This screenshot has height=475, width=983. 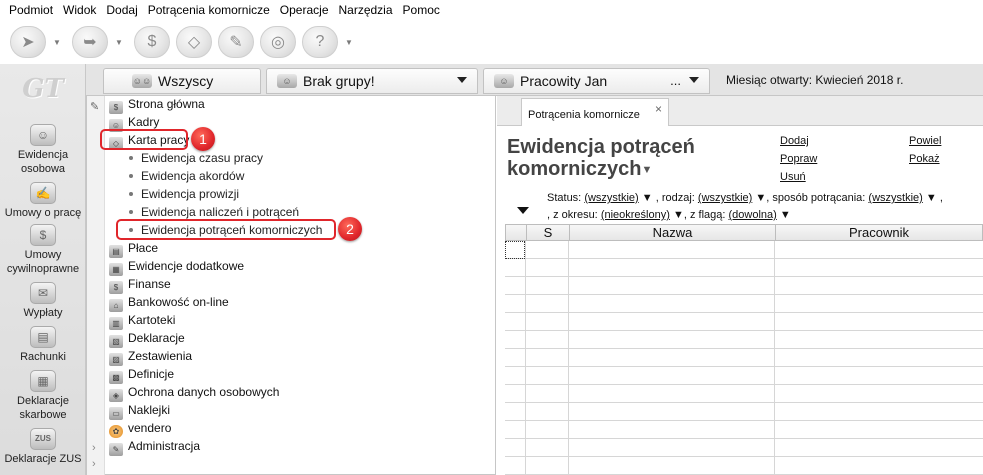 I want to click on status-filter: (wszystkie), so click(x=611, y=198).